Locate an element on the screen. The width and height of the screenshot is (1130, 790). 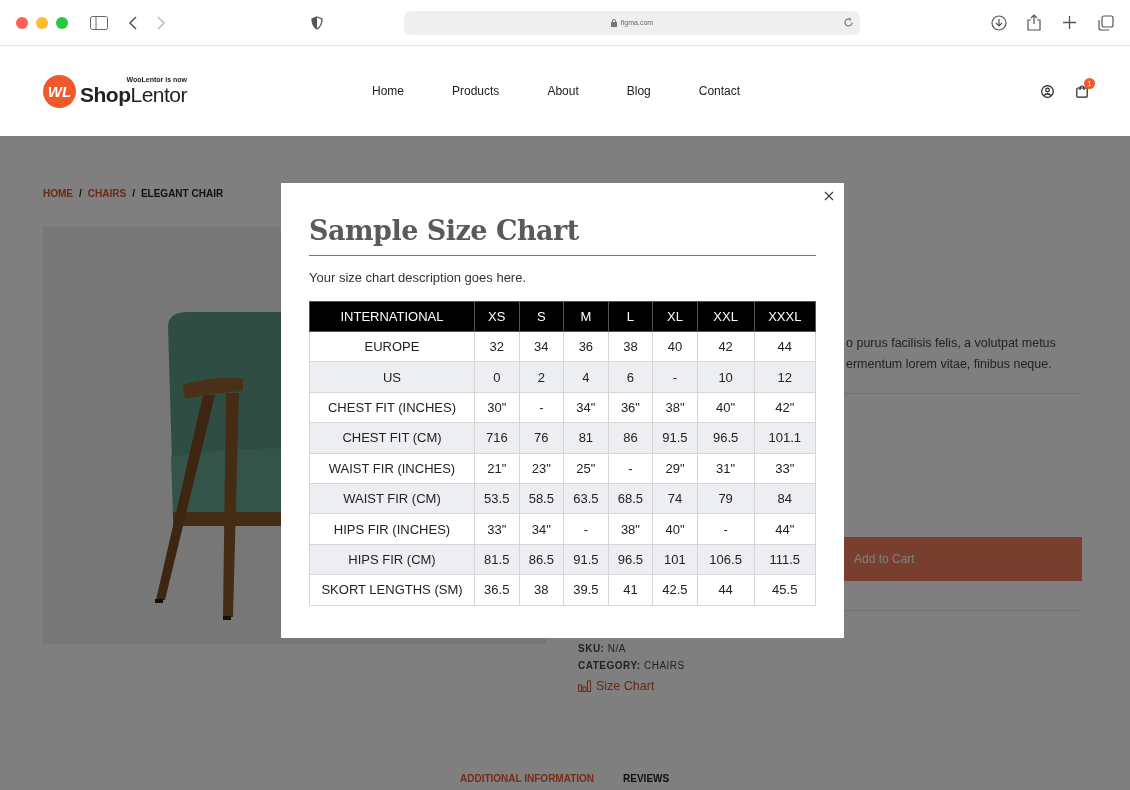
table-cell: 40" is located at coordinates (726, 407).